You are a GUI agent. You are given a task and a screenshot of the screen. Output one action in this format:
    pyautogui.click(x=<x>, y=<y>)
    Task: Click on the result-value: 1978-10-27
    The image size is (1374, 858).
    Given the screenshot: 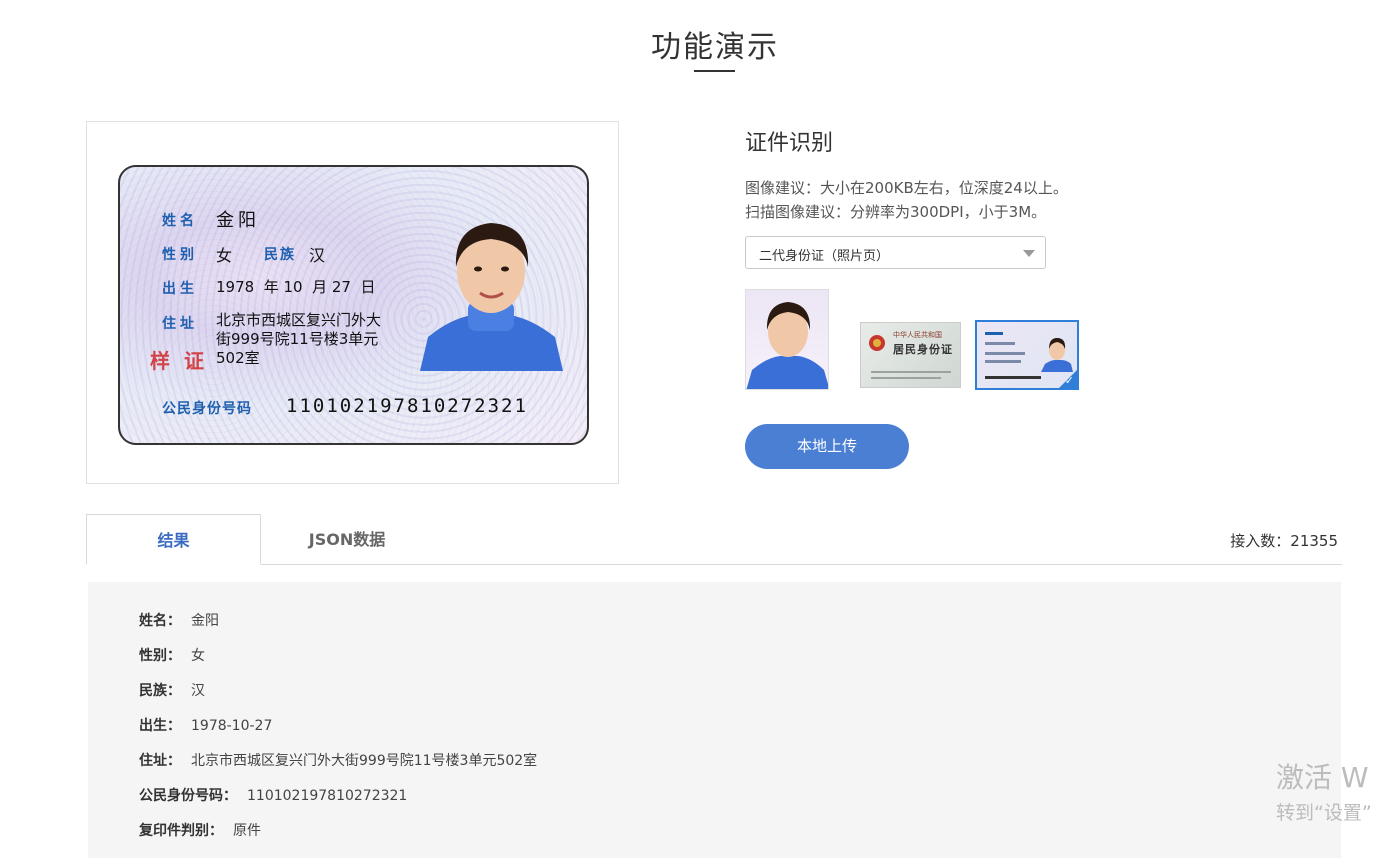 What is the action you would take?
    pyautogui.click(x=232, y=726)
    